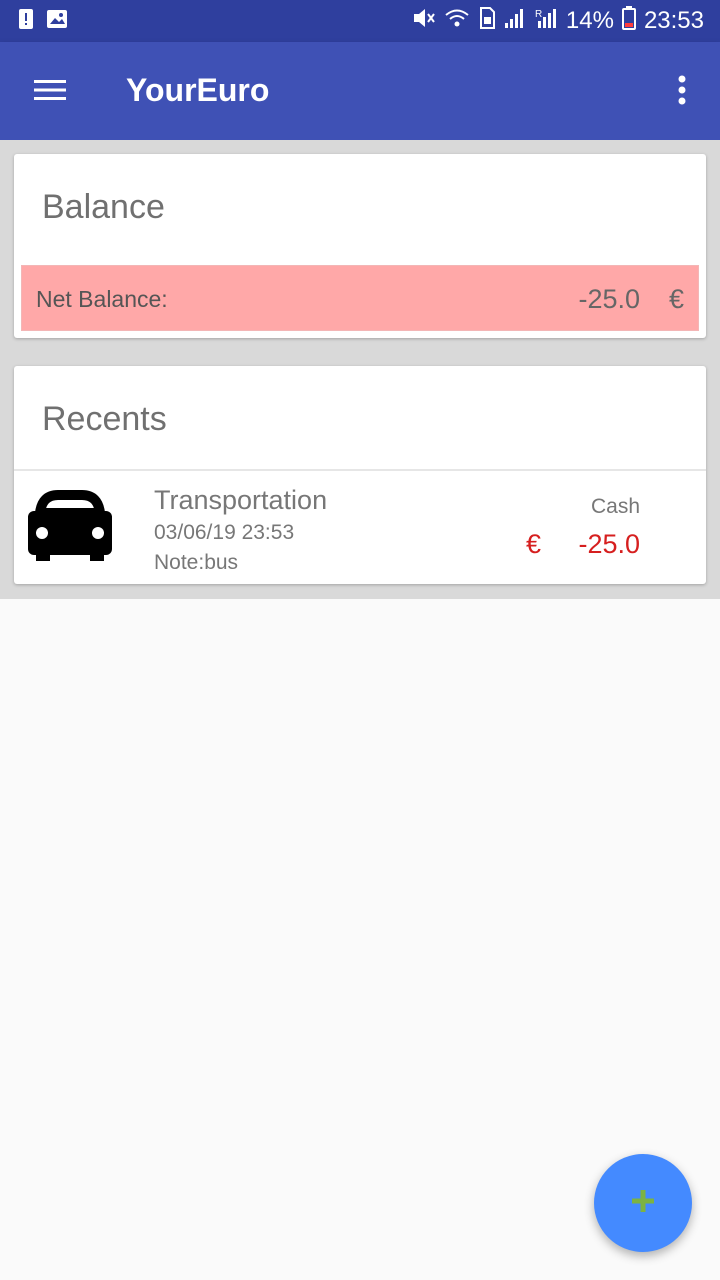 This screenshot has height=1280, width=720. Describe the element at coordinates (609, 544) in the screenshot. I see `transaction-amount: -25.0` at that location.